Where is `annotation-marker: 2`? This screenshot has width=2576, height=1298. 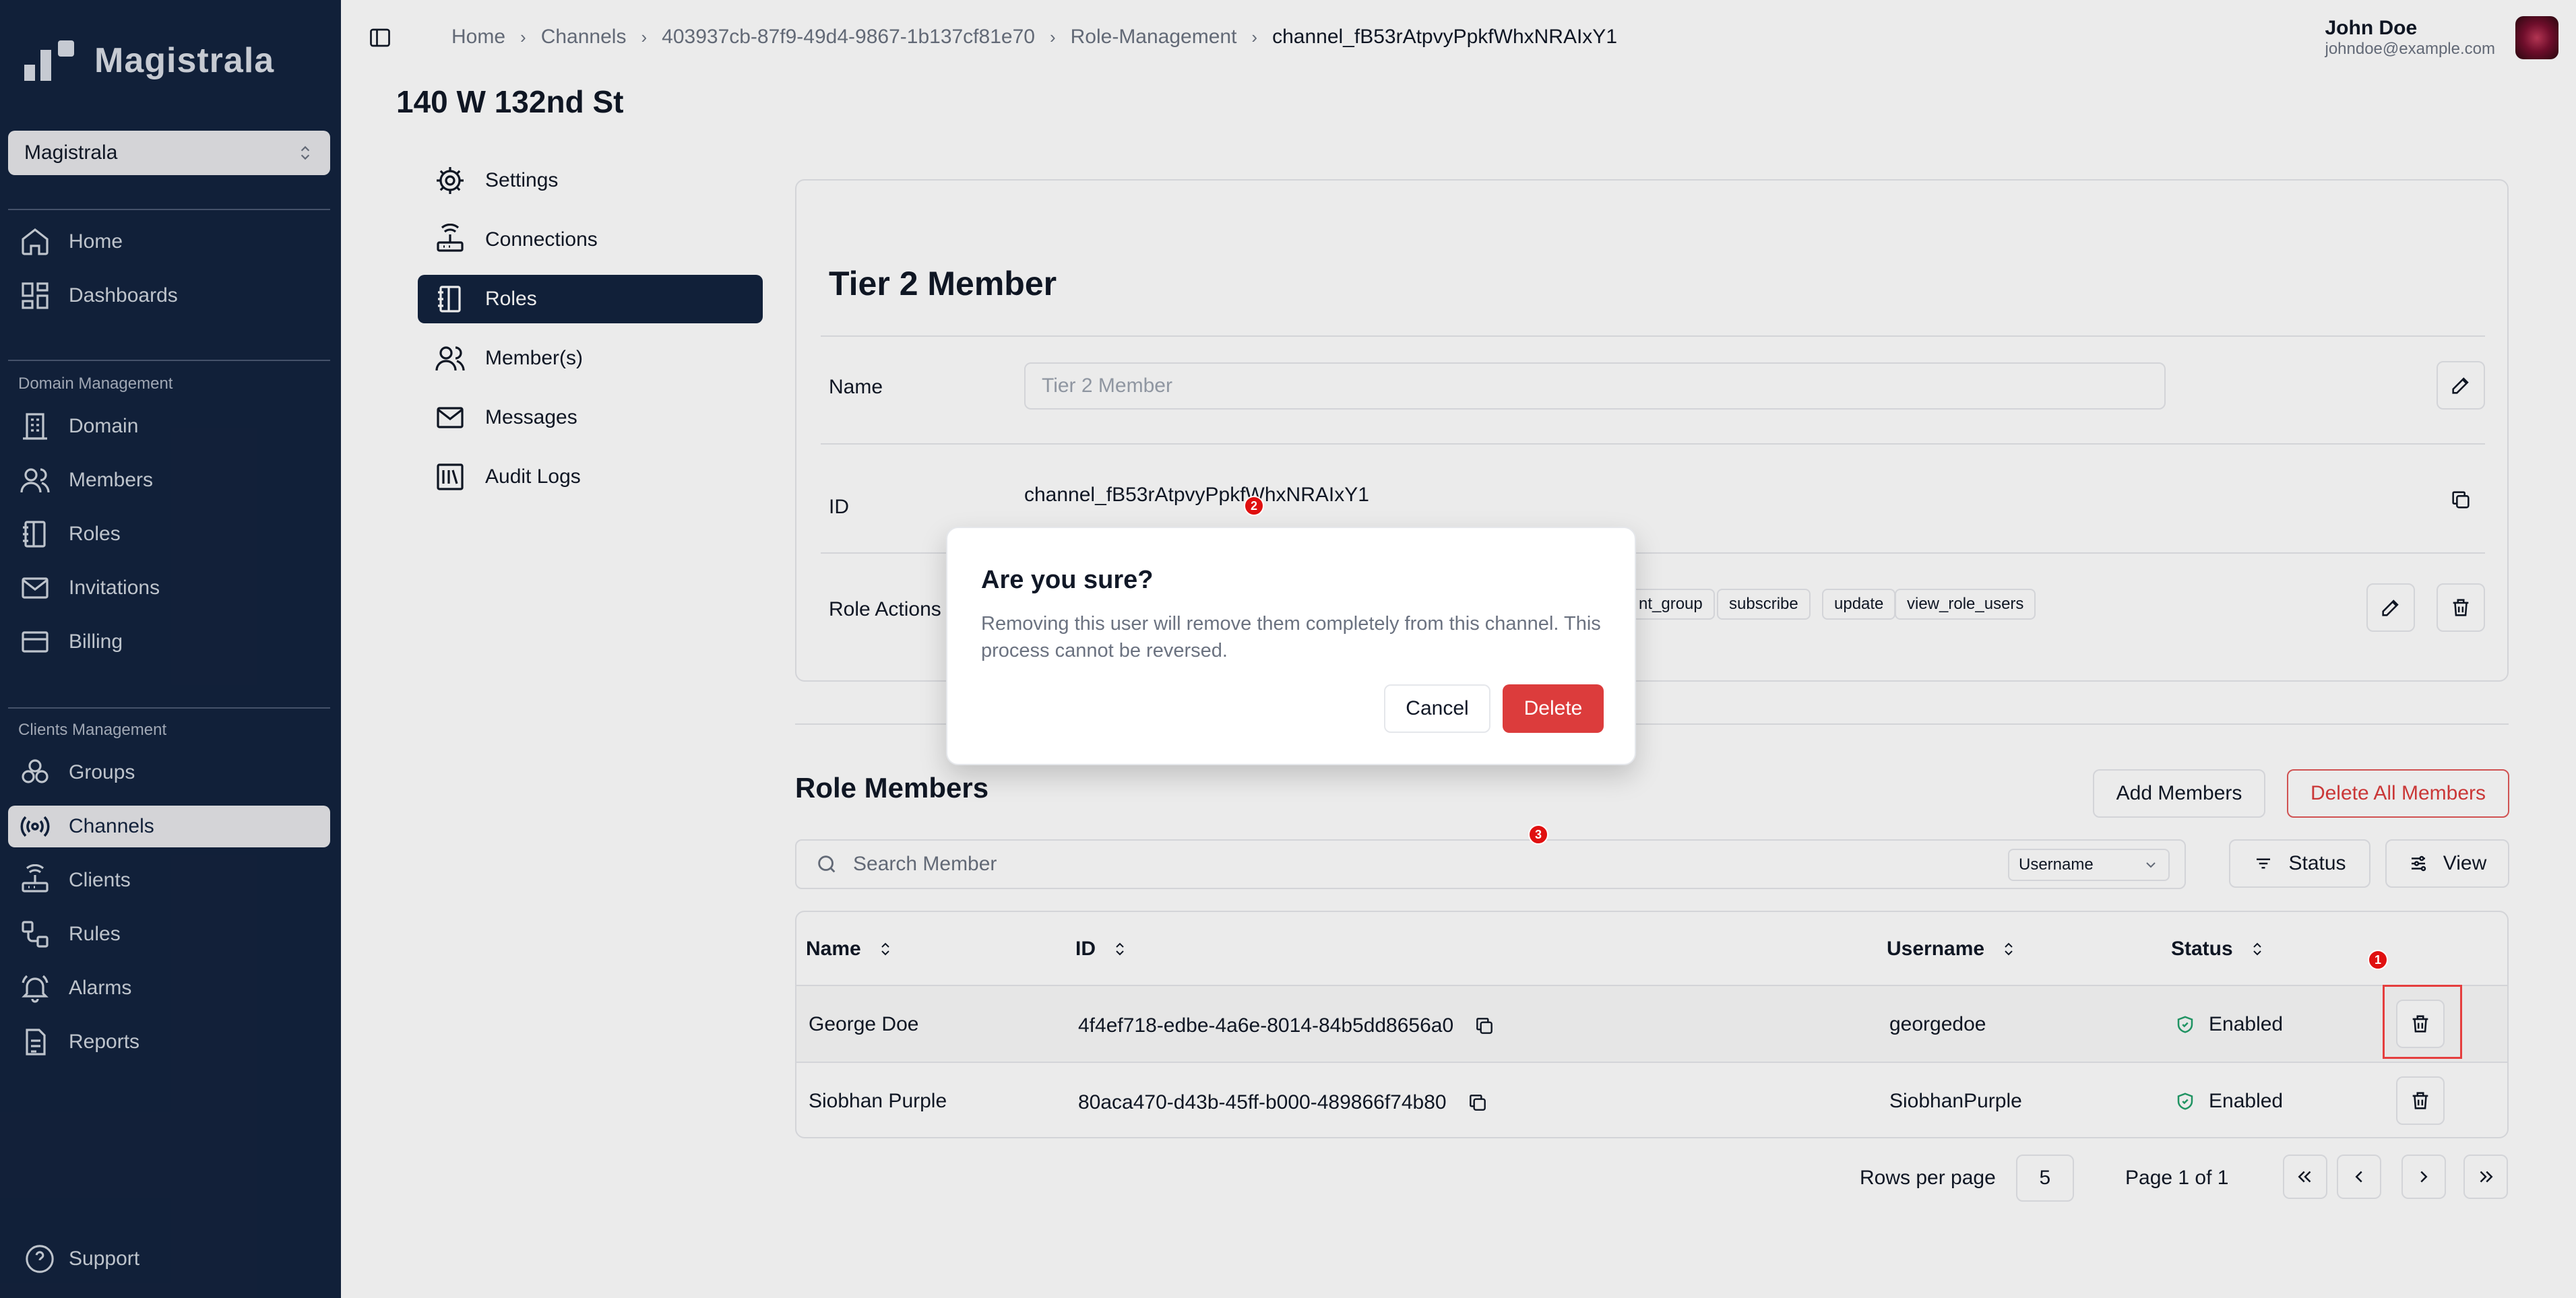 annotation-marker: 2 is located at coordinates (1254, 506).